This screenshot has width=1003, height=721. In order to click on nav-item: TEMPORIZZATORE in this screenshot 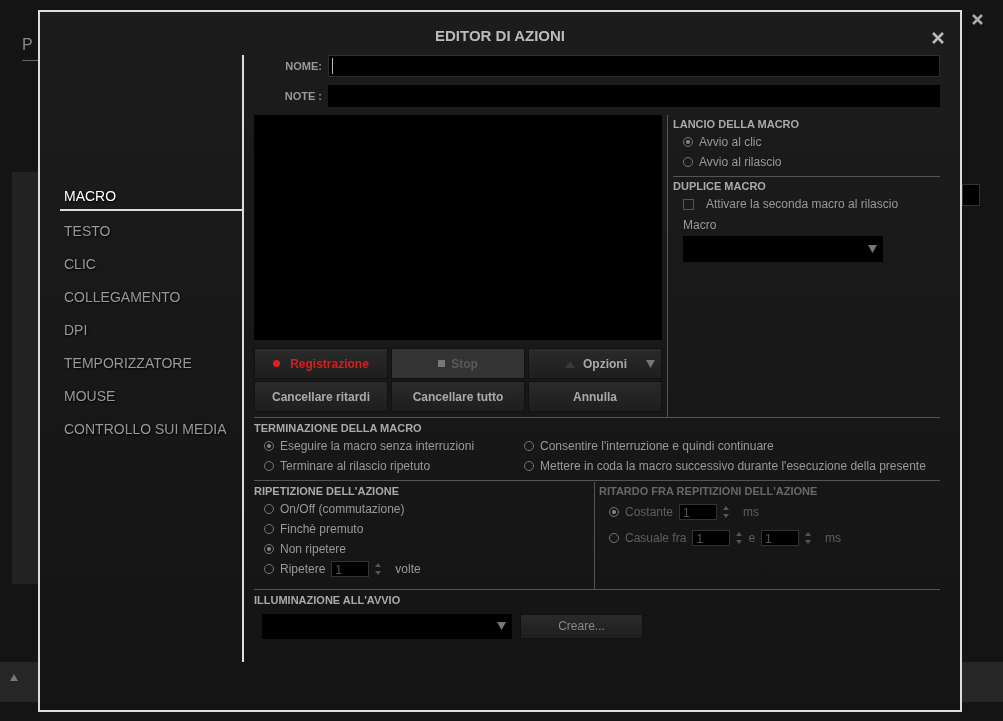, I will do `click(141, 368)`.